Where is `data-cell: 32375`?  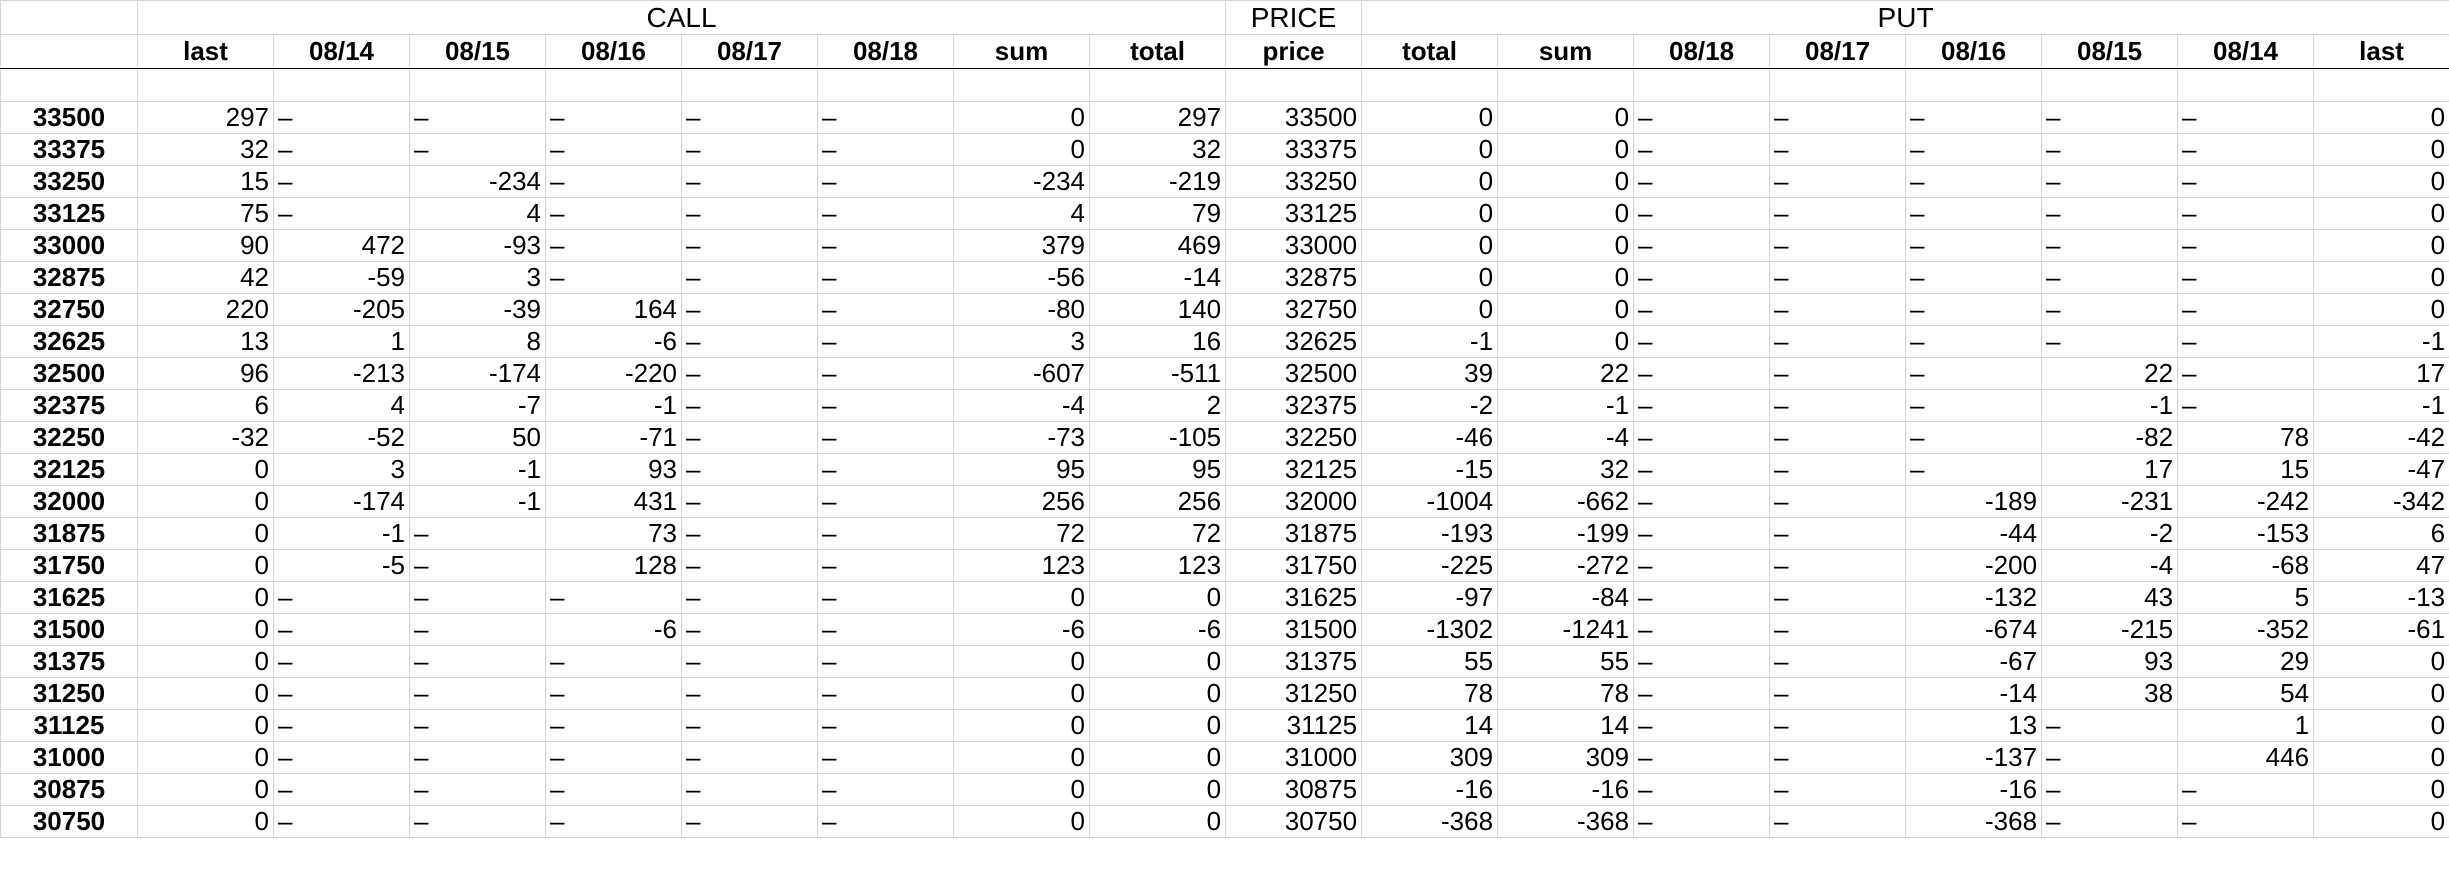 data-cell: 32375 is located at coordinates (1294, 405).